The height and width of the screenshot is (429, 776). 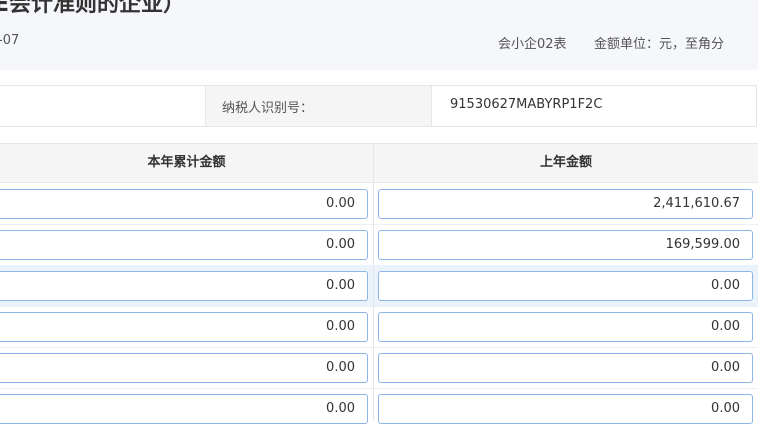 What do you see at coordinates (93, 8) in the screenshot?
I see `report-title: E会计准则的企业）` at bounding box center [93, 8].